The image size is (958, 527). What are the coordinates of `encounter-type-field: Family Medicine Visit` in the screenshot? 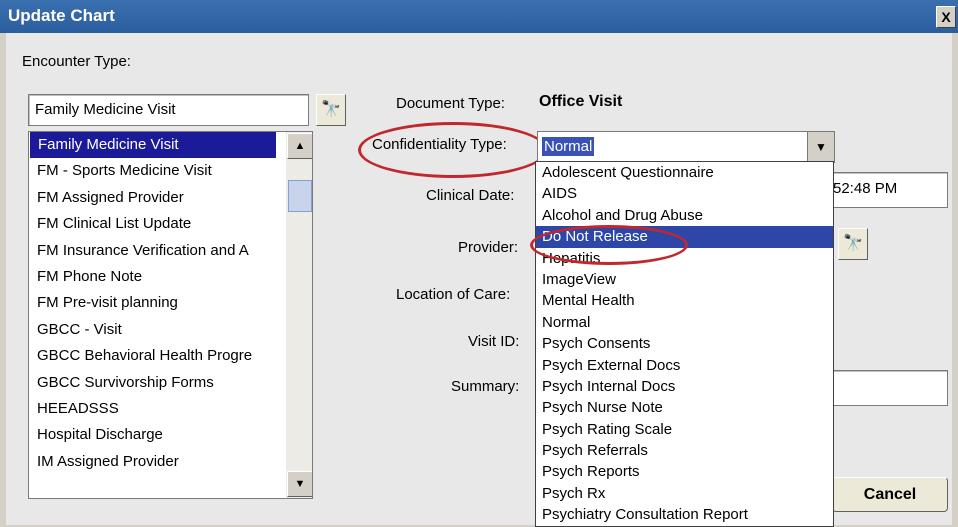 It's located at (168, 110).